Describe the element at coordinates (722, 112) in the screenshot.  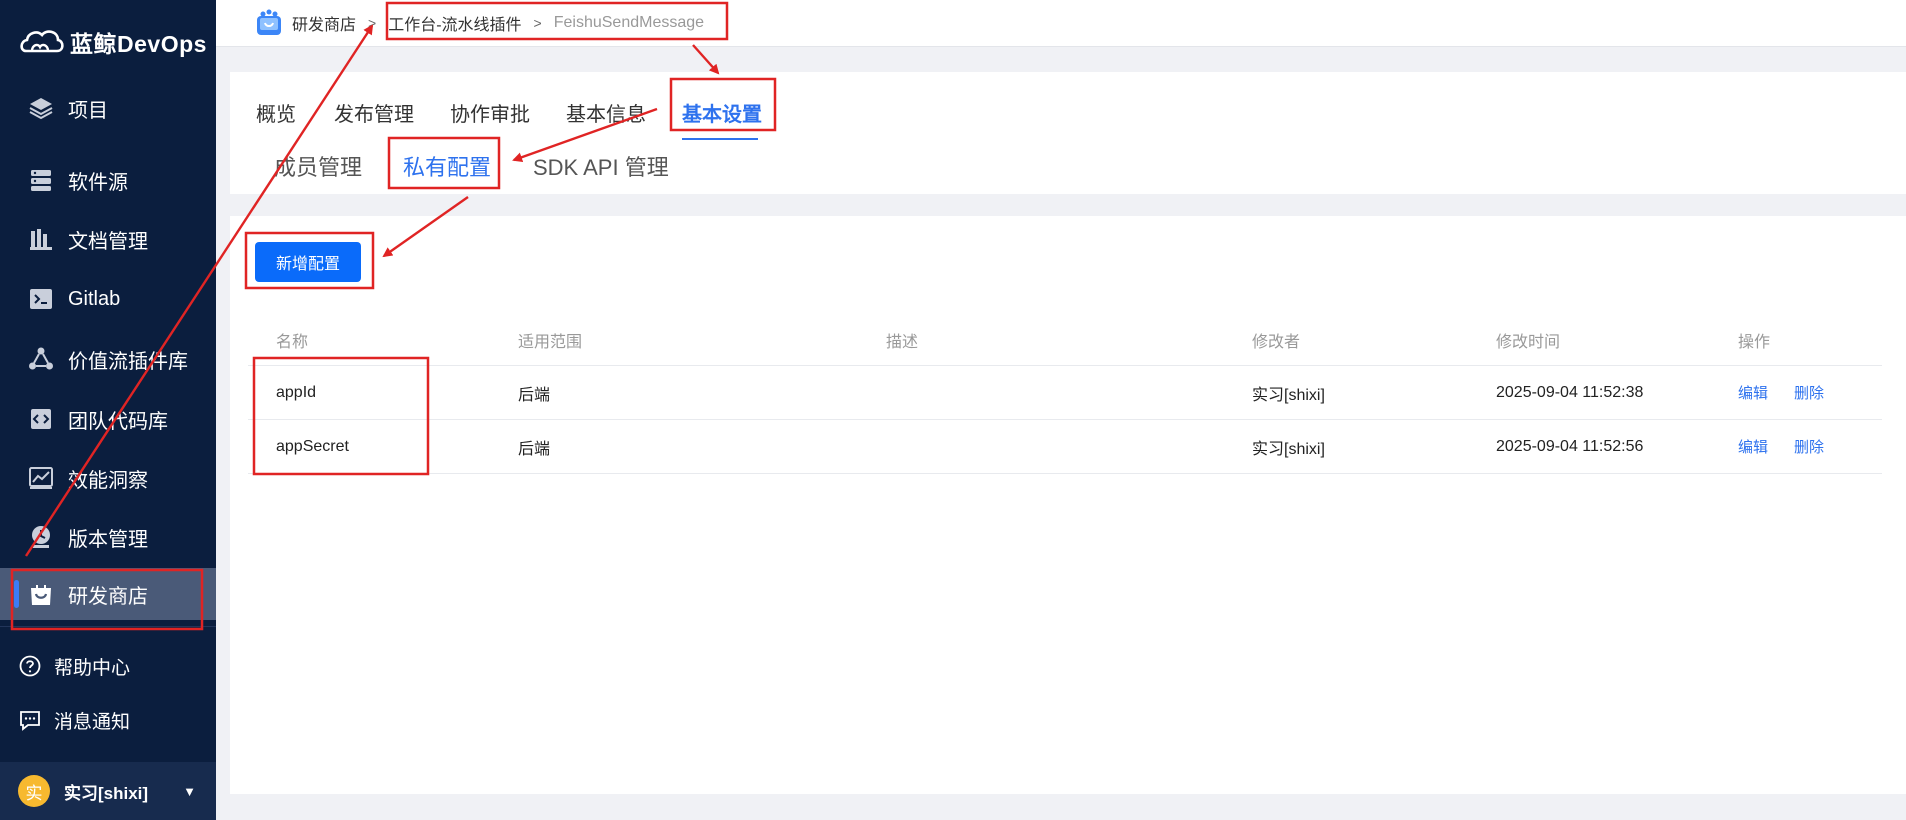
I see `tab-basic-settings: 基本设置` at that location.